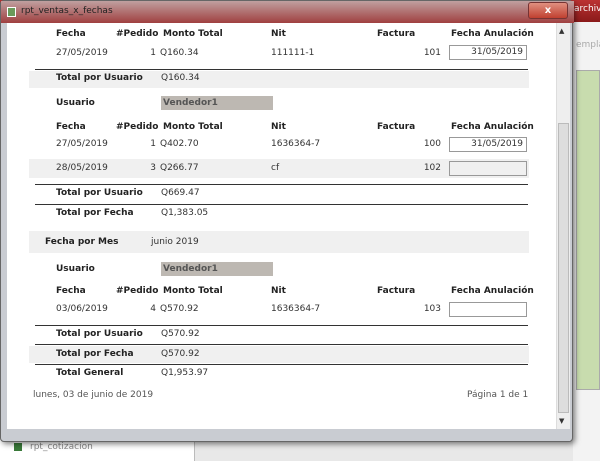 The image size is (600, 461). Describe the element at coordinates (93, 395) in the screenshot. I see `footer-date: lunes, 03 de junio de 2019` at that location.